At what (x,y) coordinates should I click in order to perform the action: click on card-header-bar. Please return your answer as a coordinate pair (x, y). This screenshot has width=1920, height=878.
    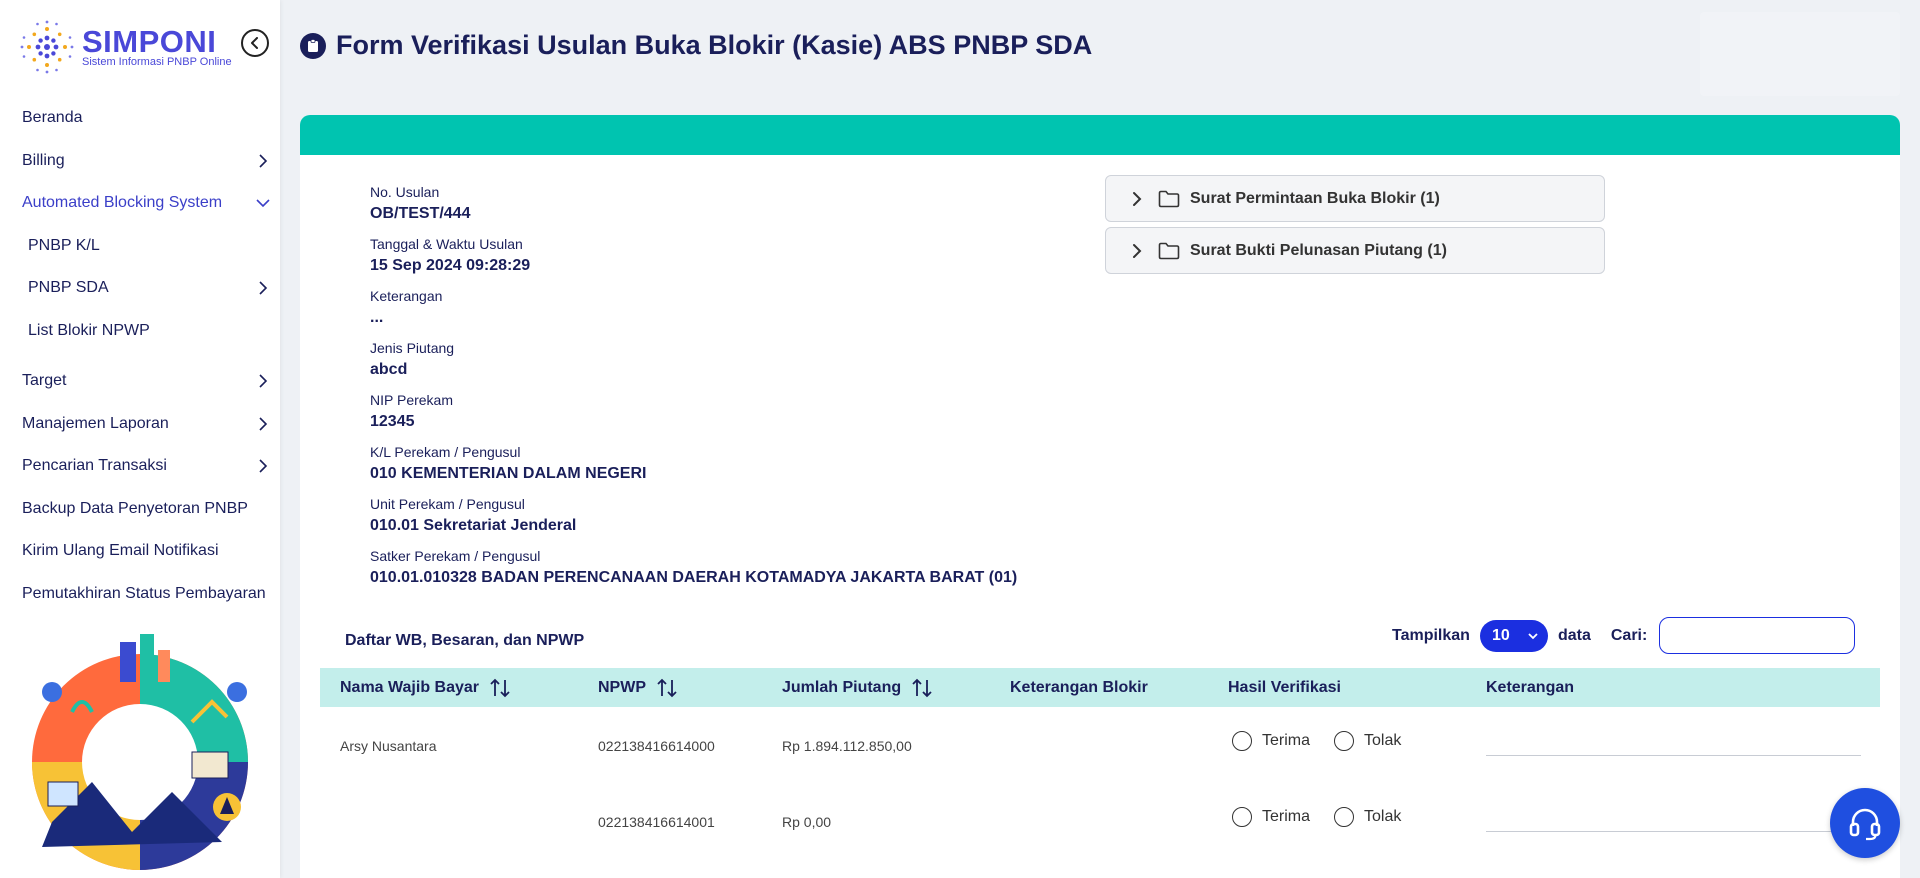
    Looking at the image, I should click on (1100, 135).